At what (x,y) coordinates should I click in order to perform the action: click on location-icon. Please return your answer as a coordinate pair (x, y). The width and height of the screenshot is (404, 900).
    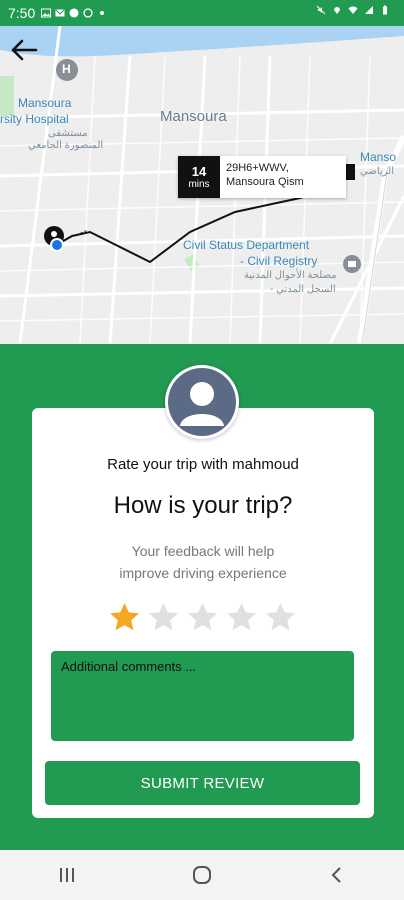
    Looking at the image, I should click on (337, 10).